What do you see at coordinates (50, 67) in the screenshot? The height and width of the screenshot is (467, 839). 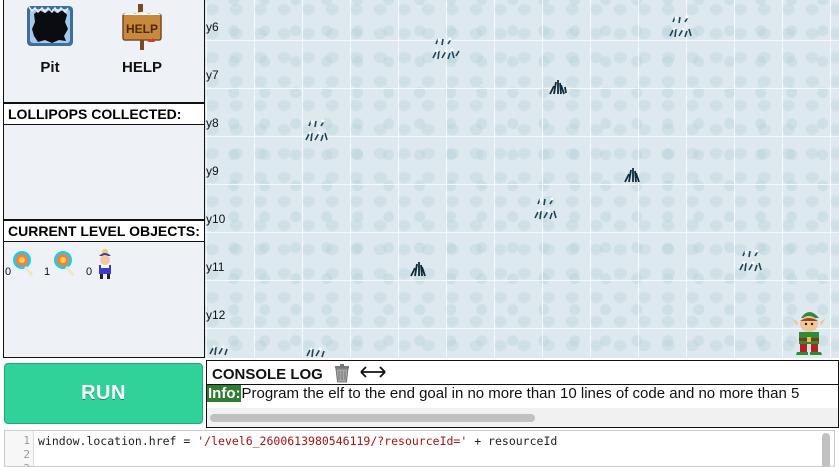 I see `legend-pit-label: Pit` at bounding box center [50, 67].